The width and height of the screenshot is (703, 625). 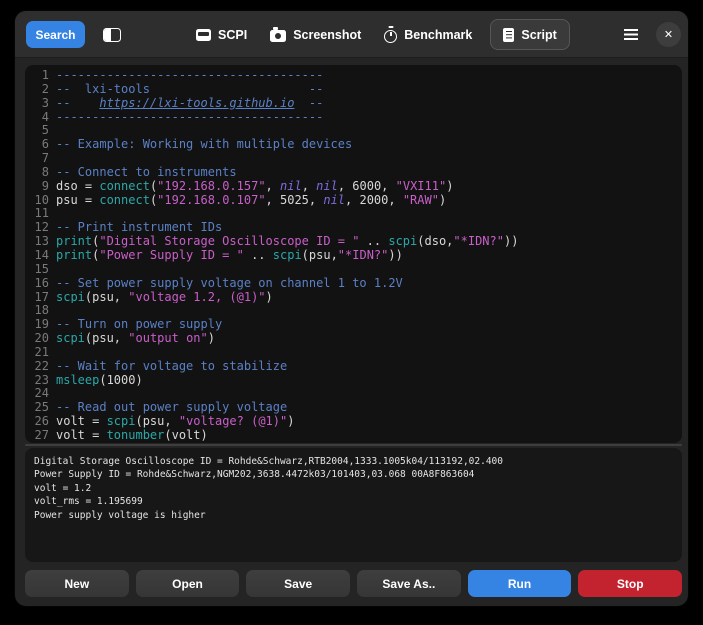 I want to click on line-number: 14, so click(x=41, y=254).